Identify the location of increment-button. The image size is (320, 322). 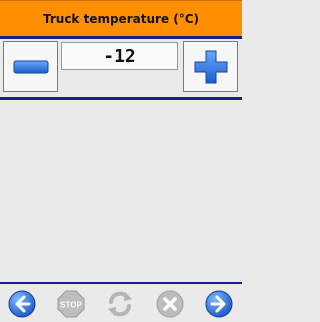
(210, 66).